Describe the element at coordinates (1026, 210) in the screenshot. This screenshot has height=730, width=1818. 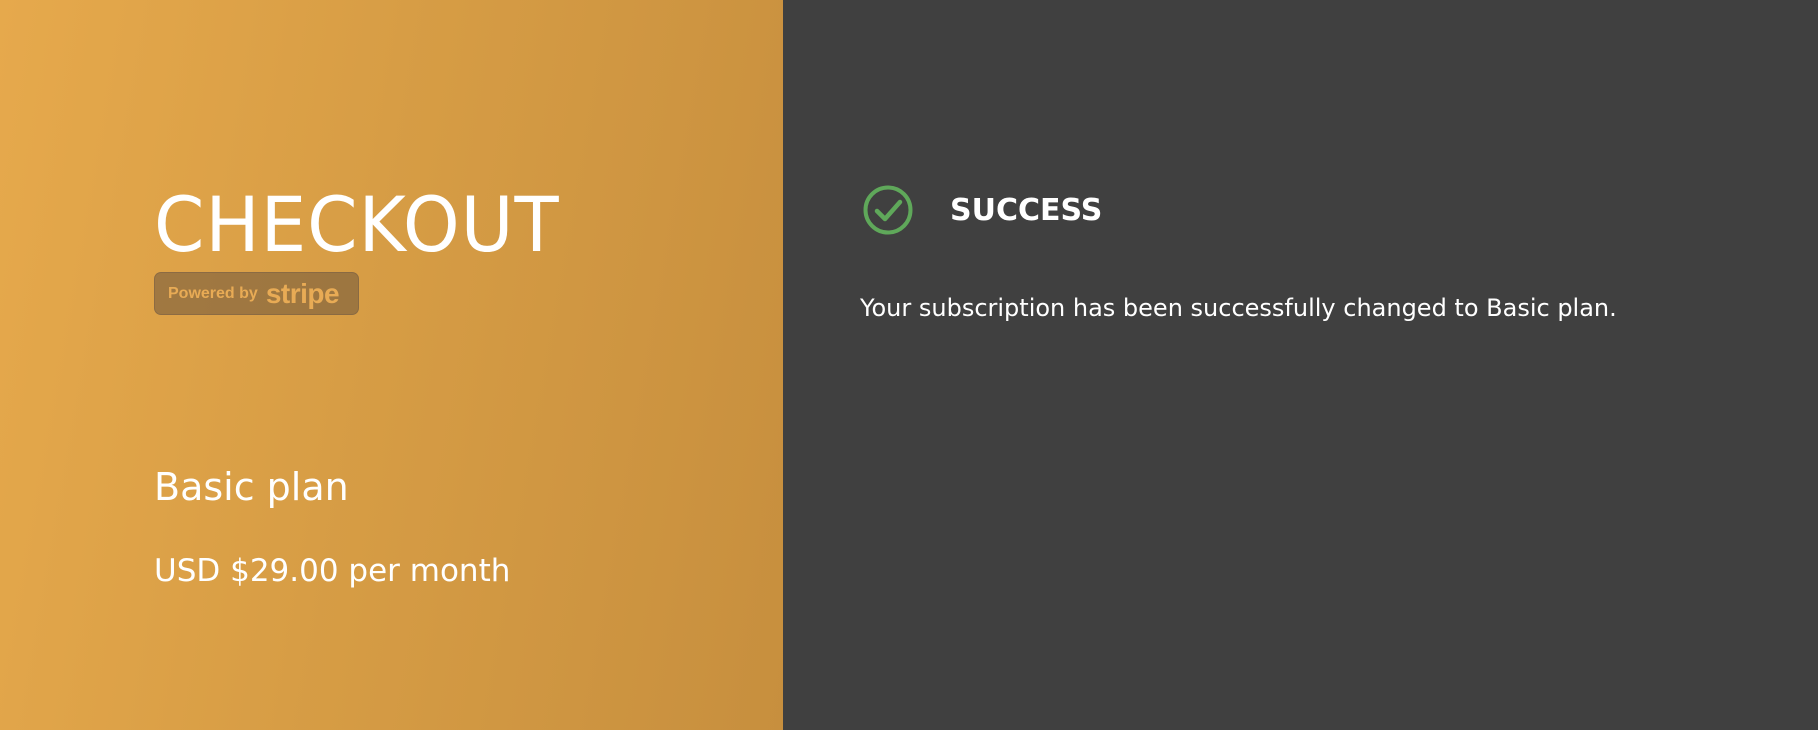
I see `success-title: SUCCESS` at that location.